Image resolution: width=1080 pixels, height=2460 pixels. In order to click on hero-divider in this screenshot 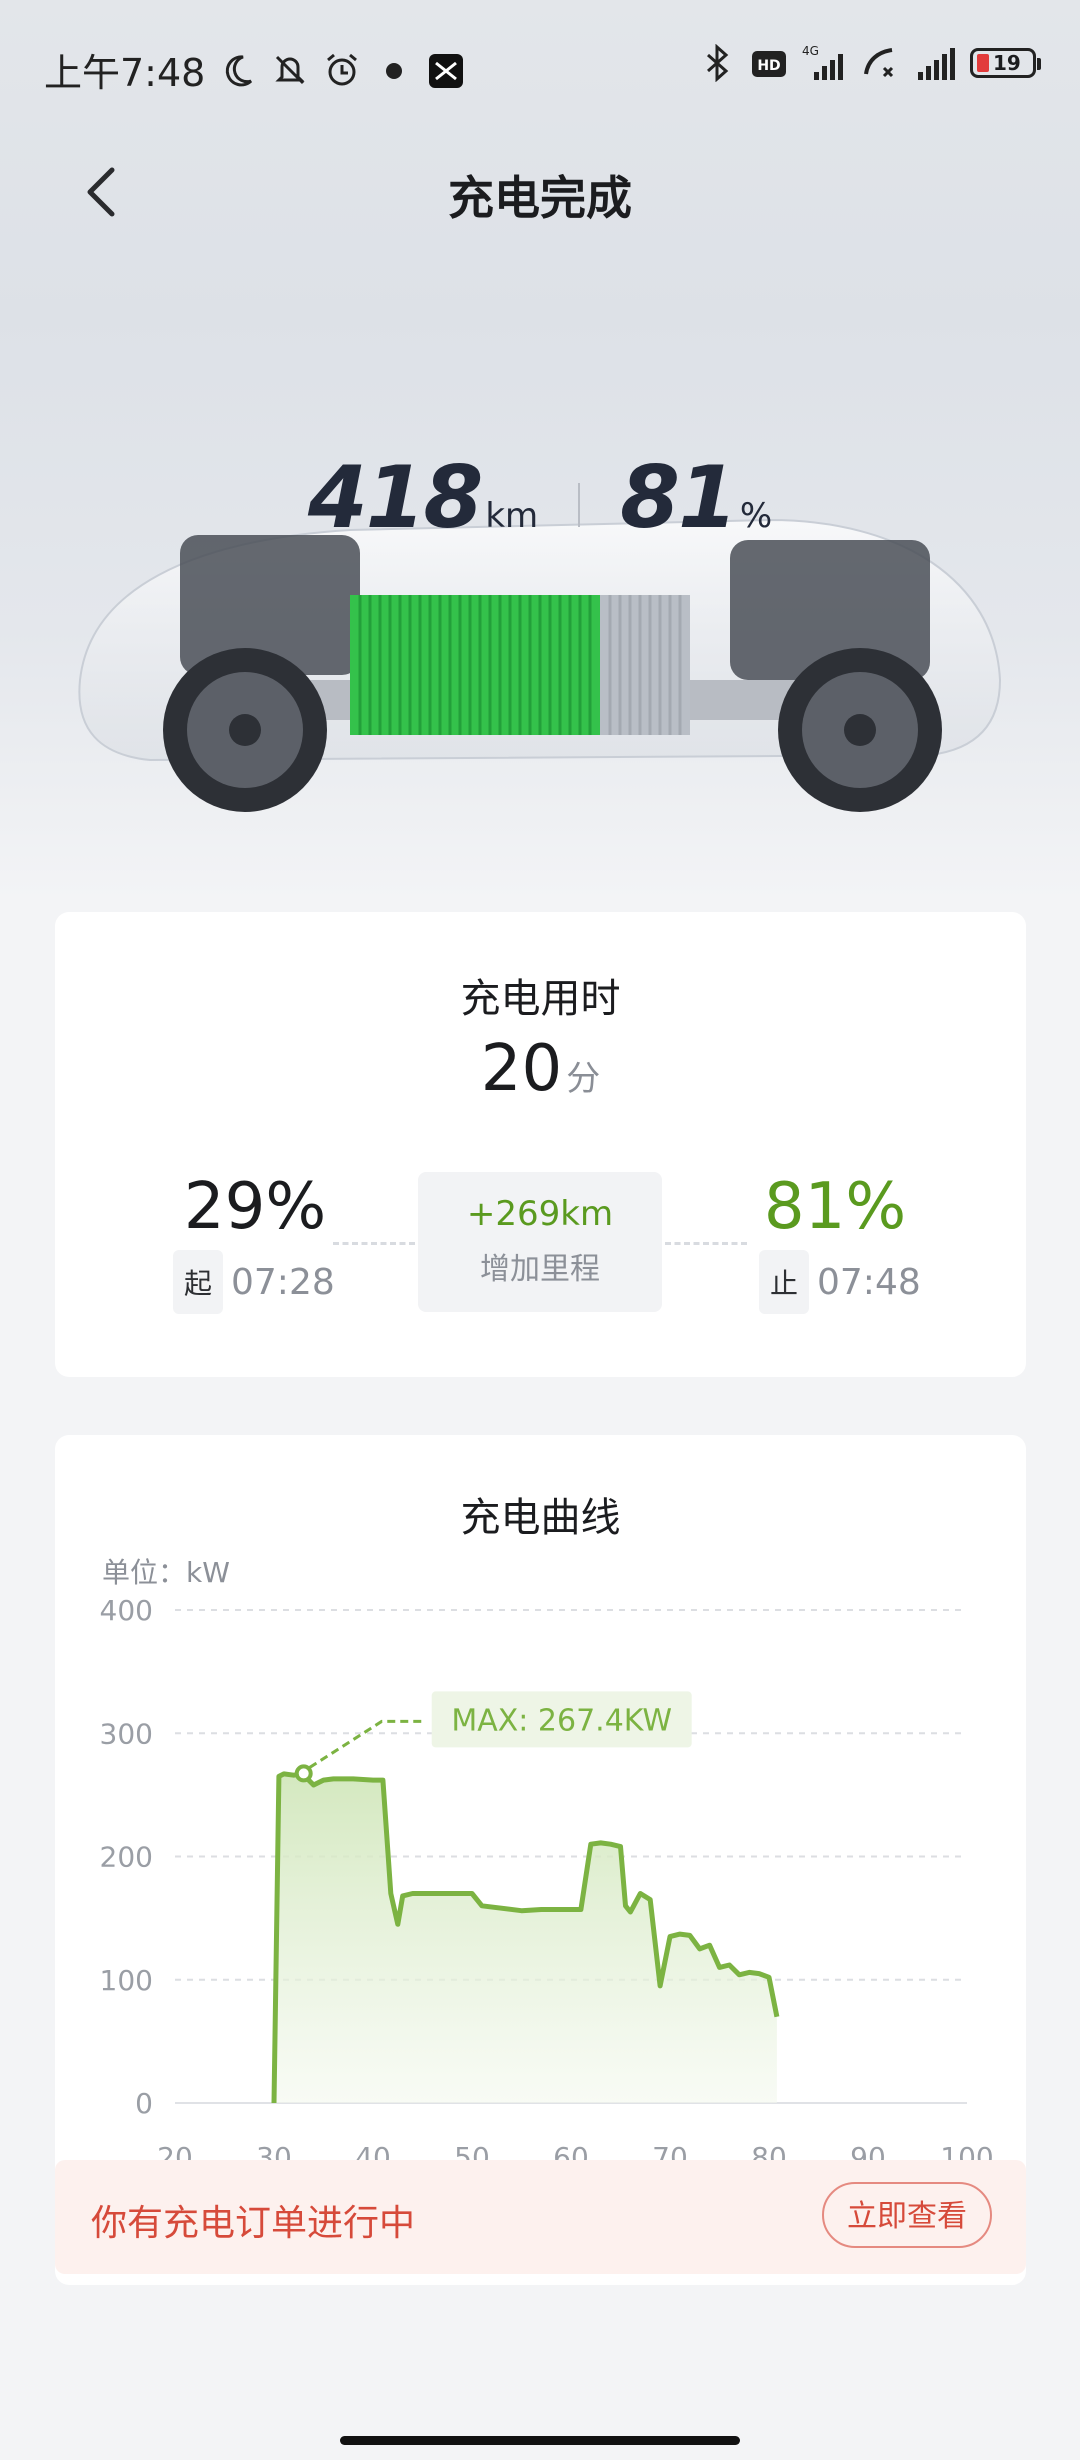, I will do `click(579, 505)`.